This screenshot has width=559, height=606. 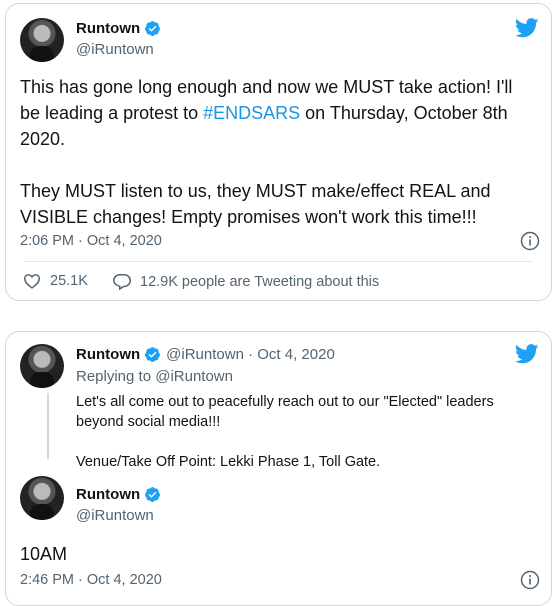 What do you see at coordinates (260, 281) in the screenshot?
I see `conversation-count: 12.9K people are Tweeting about this` at bounding box center [260, 281].